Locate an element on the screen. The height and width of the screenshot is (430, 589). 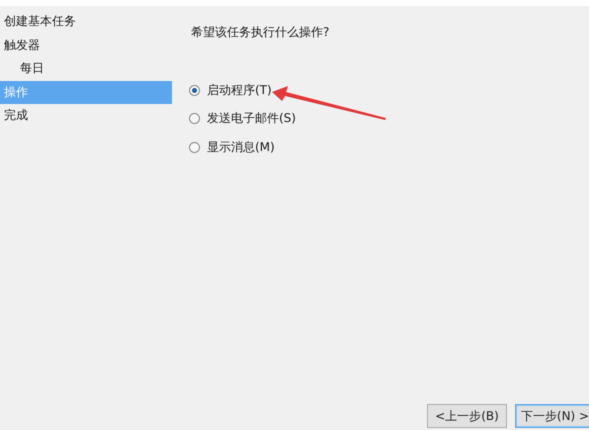
nav-step: 创建基本任务 is located at coordinates (86, 22).